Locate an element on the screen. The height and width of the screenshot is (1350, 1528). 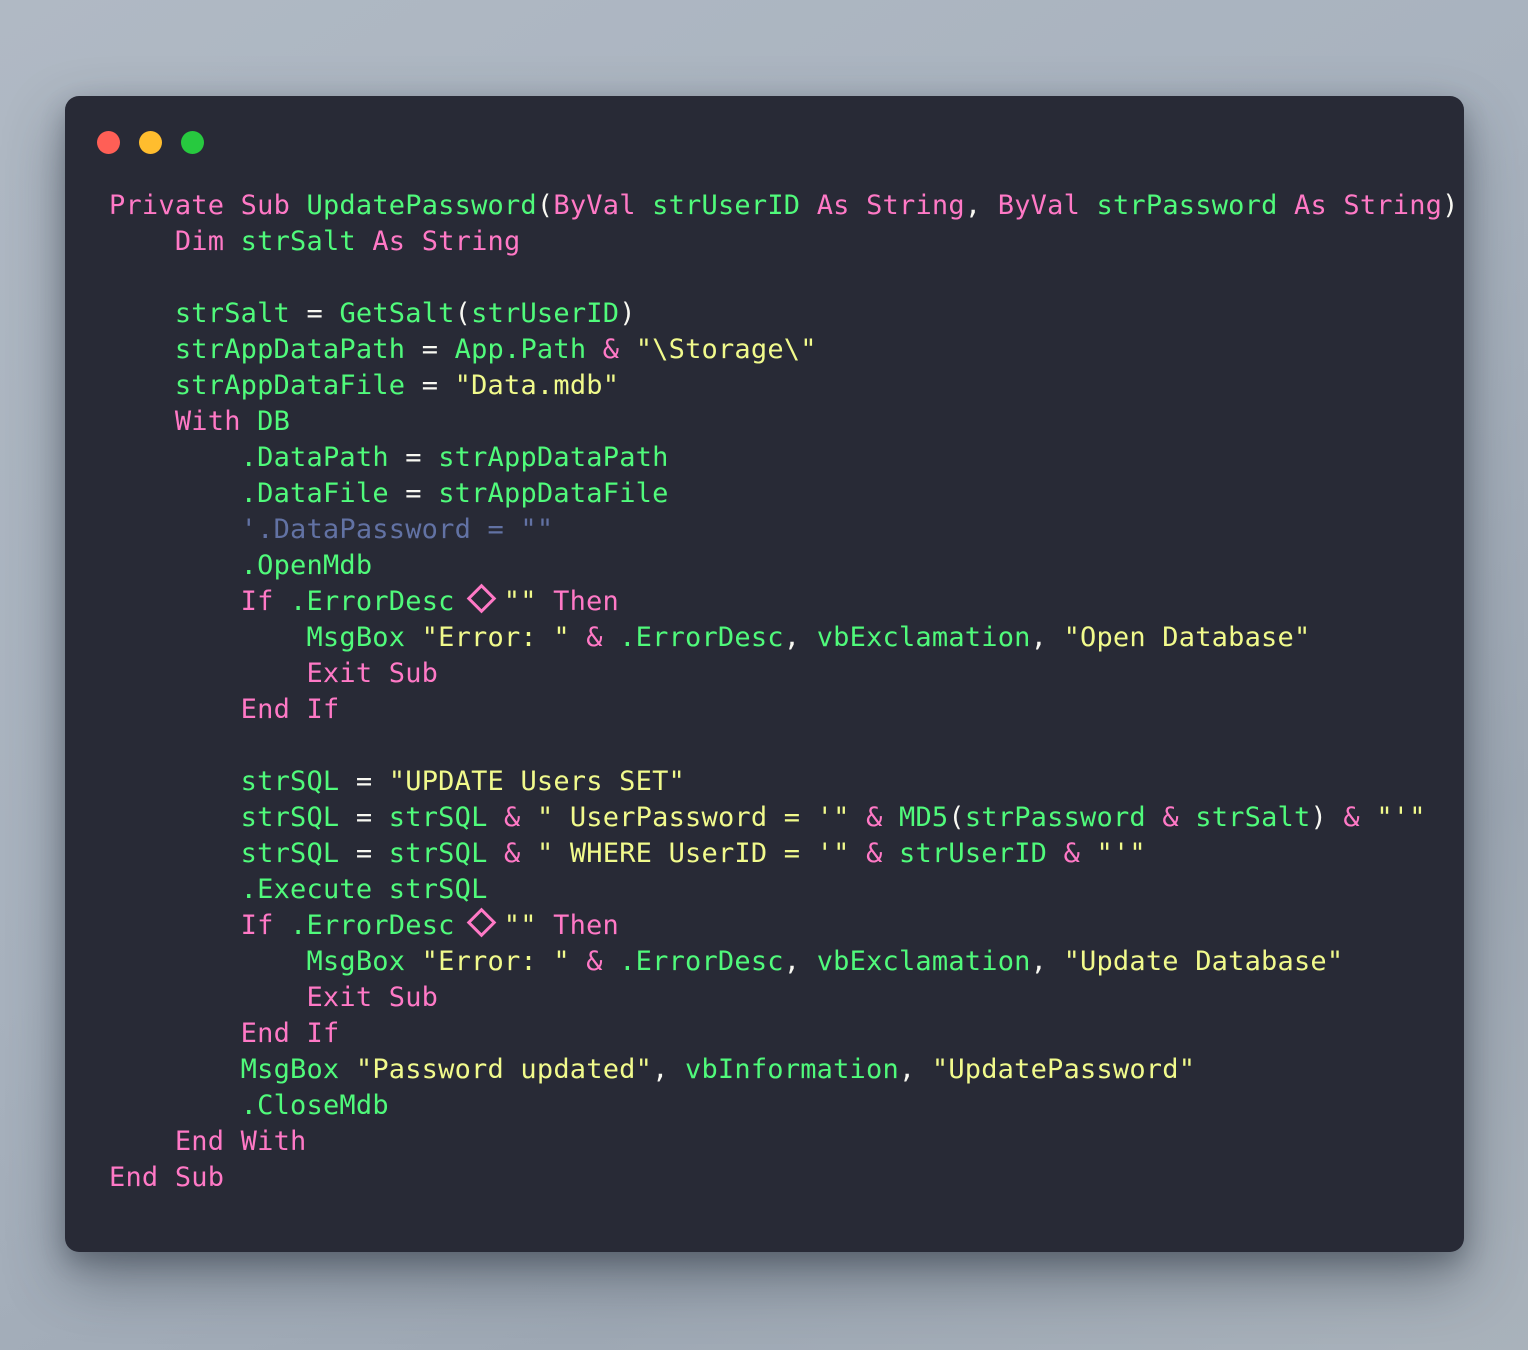
code-line: With DB is located at coordinates (232, 421).